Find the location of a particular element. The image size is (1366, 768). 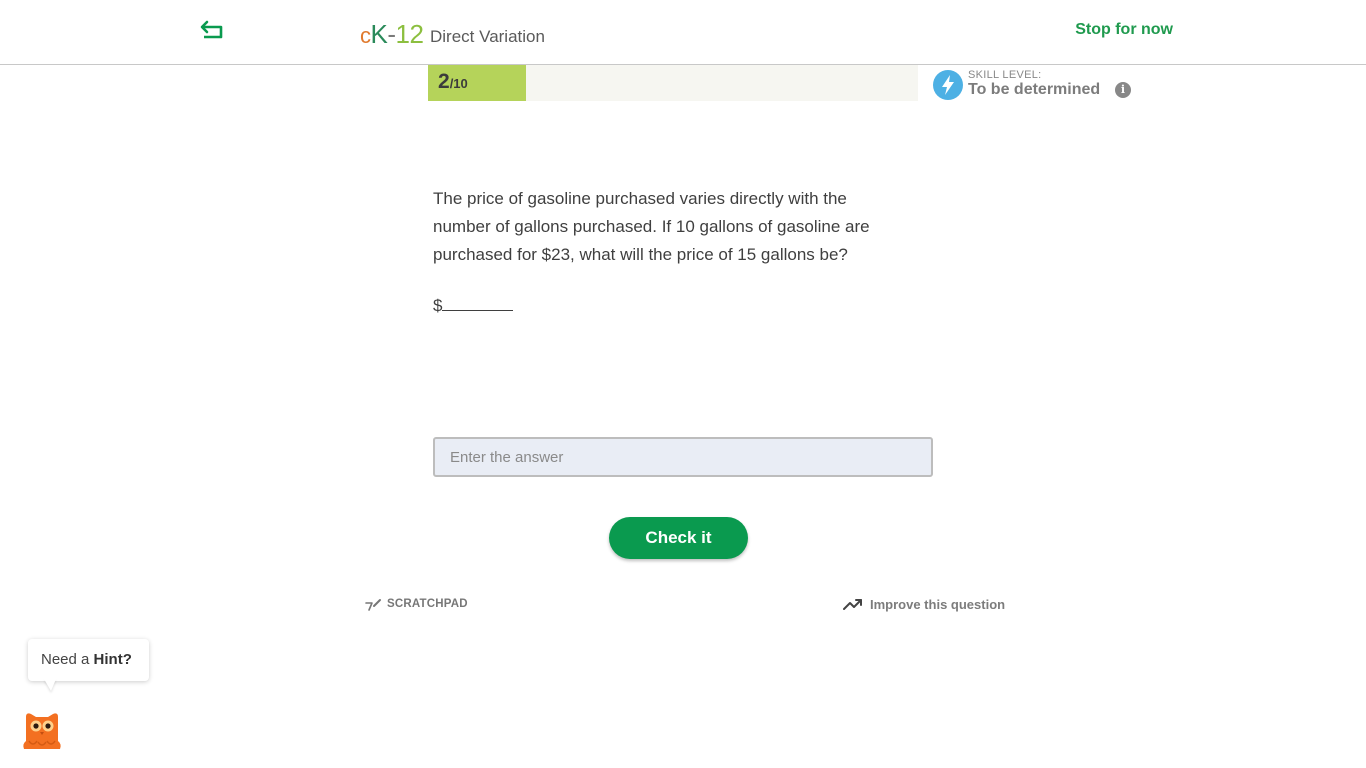

ck12-logo: cK-12 is located at coordinates (392, 34).